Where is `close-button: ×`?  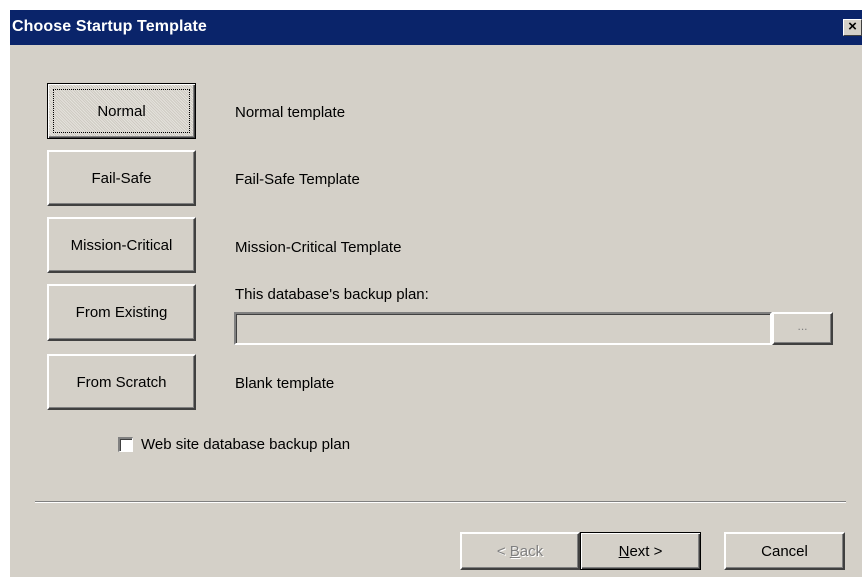 close-button: × is located at coordinates (852, 27).